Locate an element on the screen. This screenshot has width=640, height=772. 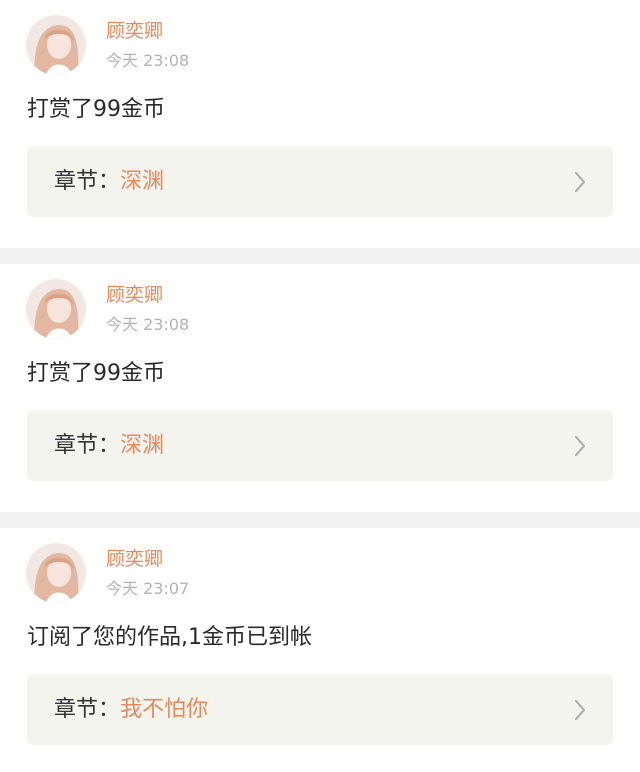
chapter-label-row: 章节：我不怕你 is located at coordinates (131, 710).